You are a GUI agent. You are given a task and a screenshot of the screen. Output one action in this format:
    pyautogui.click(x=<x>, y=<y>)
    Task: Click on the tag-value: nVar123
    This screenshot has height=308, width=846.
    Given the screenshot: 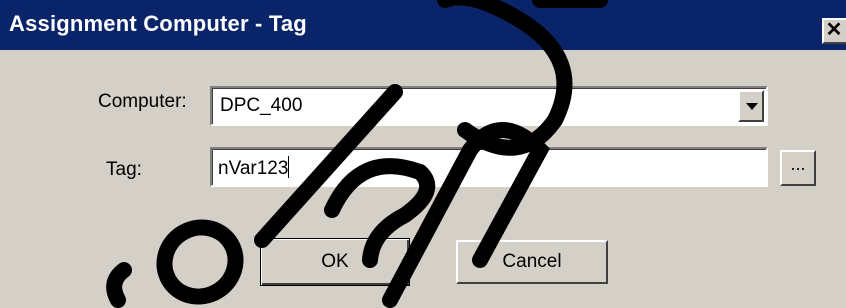 What is the action you would take?
    pyautogui.click(x=254, y=168)
    